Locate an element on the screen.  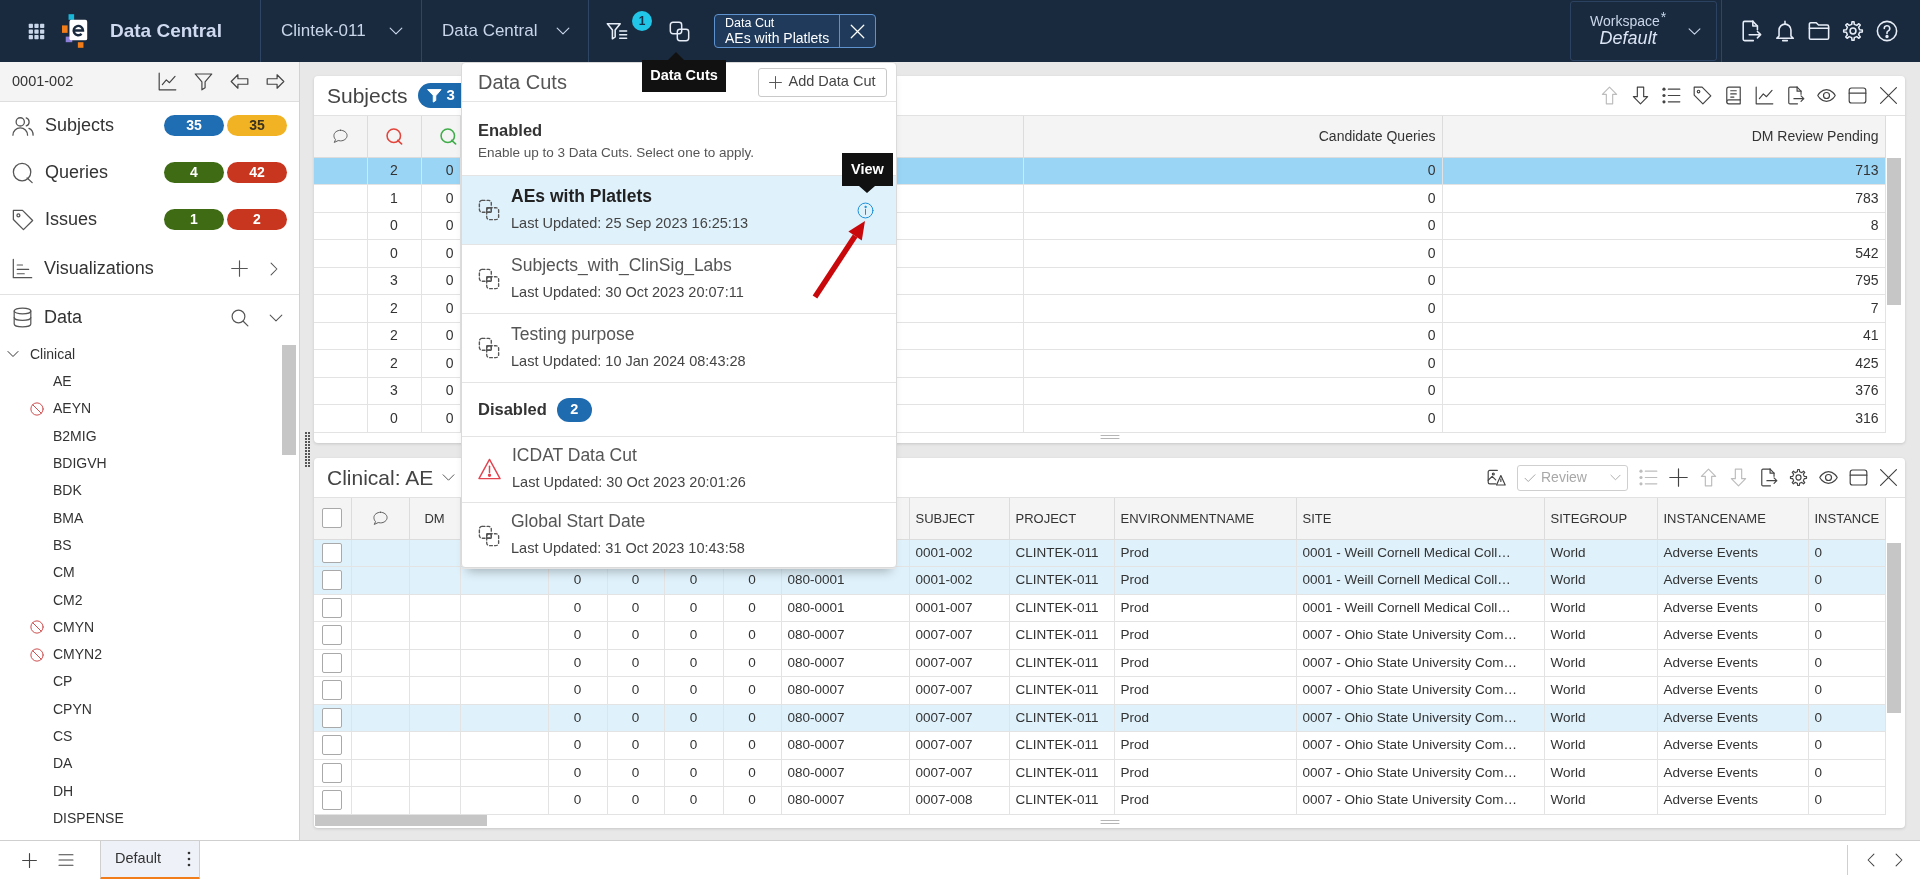
table-row: 0 0 0 0 080-0001 0001-002 CLINTEK-011 Prod 0001 - Weill Cornell Medical Coll… World Adverse Events 0 is located at coordinates (1099, 580).